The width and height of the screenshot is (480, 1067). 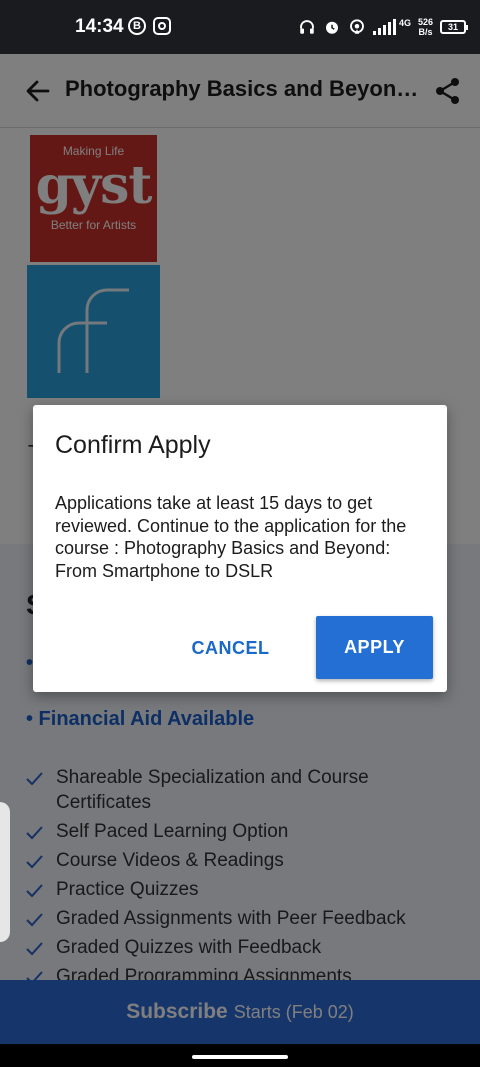 I want to click on net-speed: 526 B/s, so click(x=425, y=27).